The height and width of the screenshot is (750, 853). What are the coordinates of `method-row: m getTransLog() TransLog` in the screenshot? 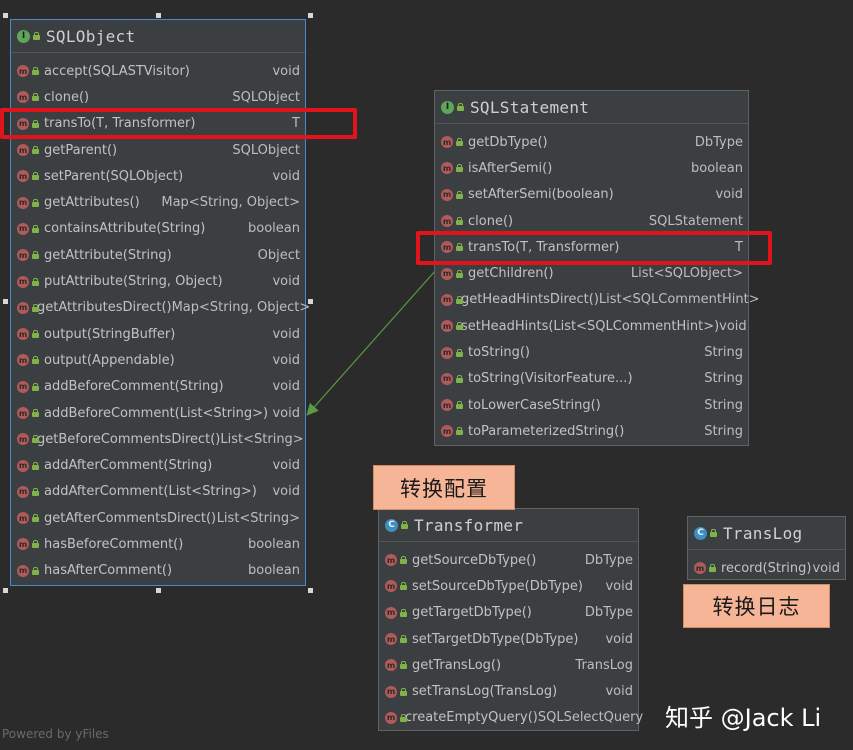 It's located at (508, 665).